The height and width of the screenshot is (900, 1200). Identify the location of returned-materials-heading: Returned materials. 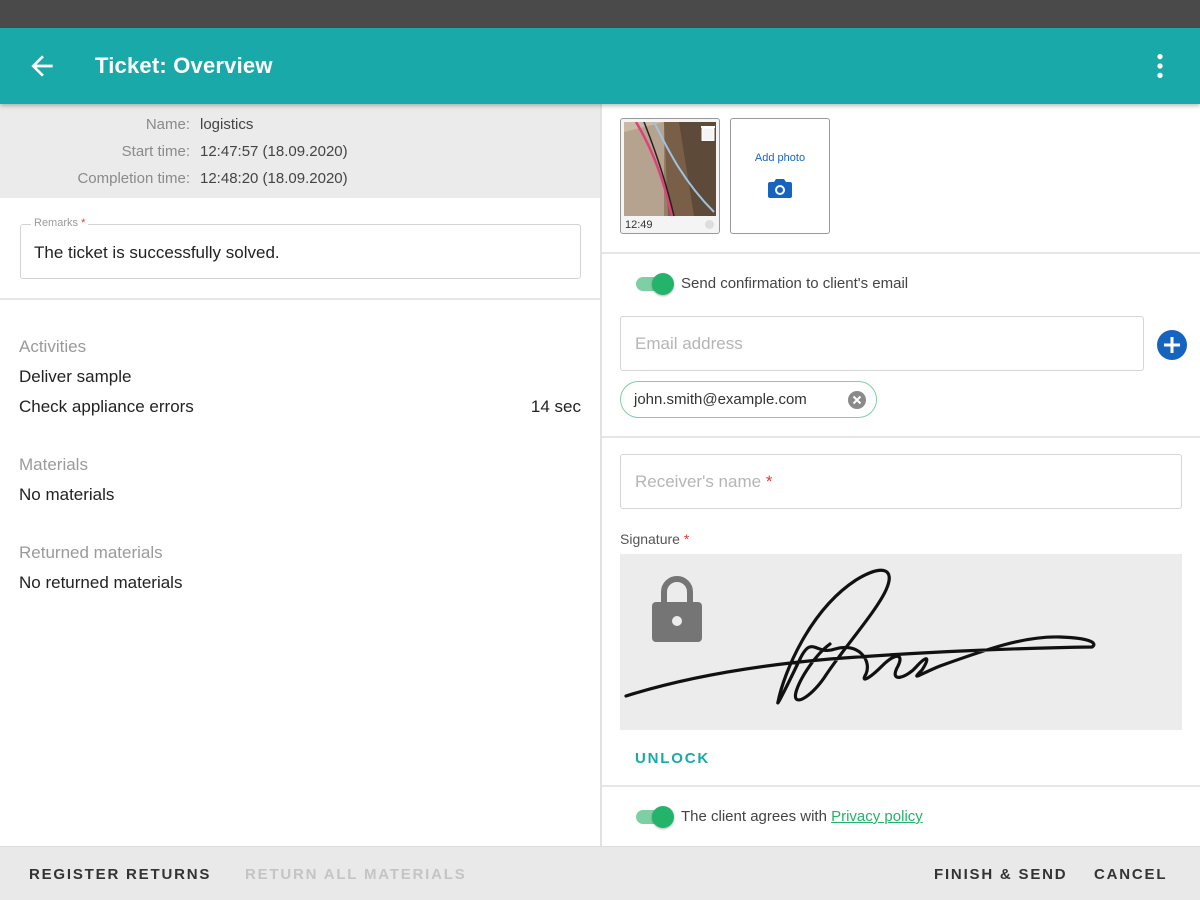
(91, 552).